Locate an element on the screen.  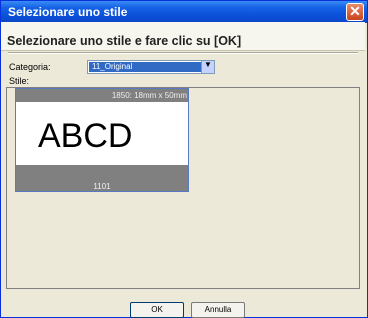
style-label: Stile: is located at coordinates (19, 81).